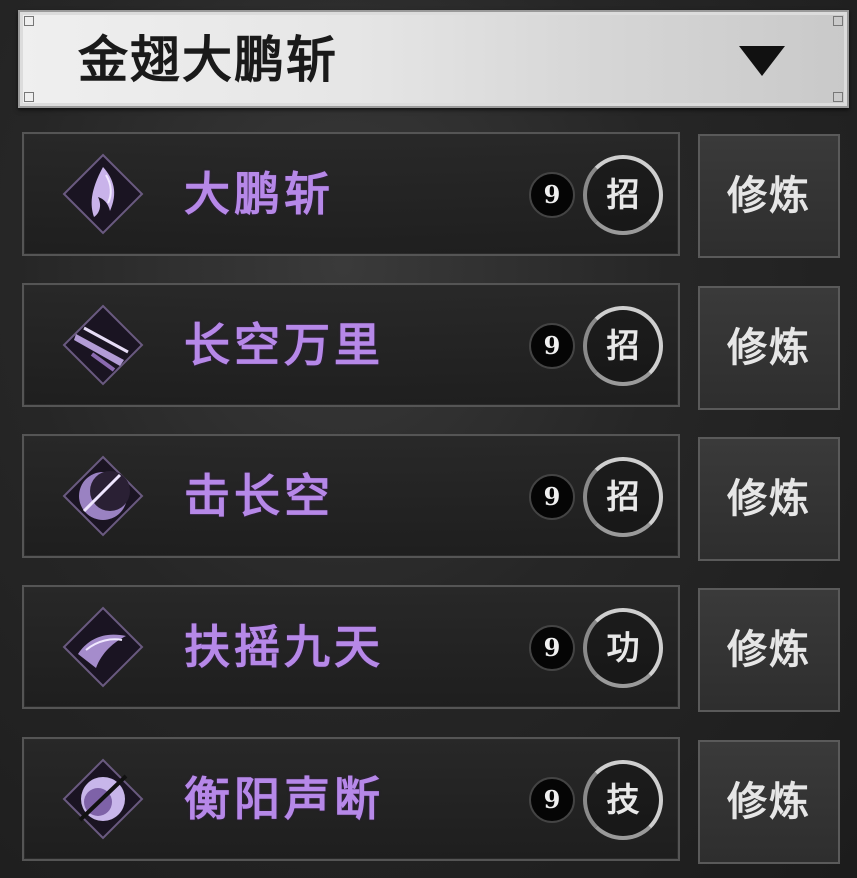  What do you see at coordinates (103, 799) in the screenshot?
I see `moon-break-icon` at bounding box center [103, 799].